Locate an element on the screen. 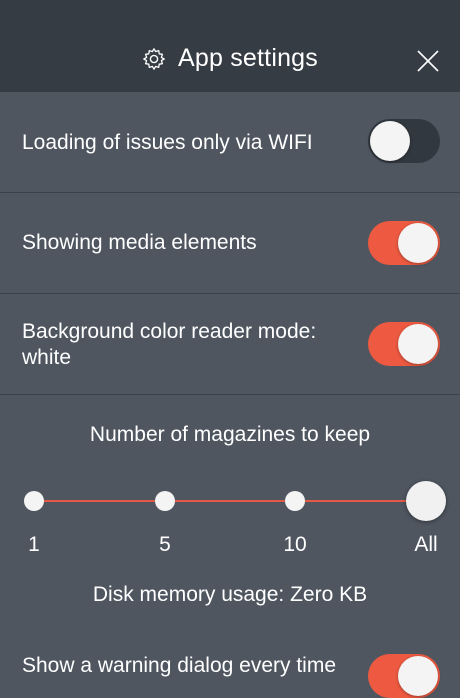 Image resolution: width=460 pixels, height=698 pixels. slider-label-5: 5 is located at coordinates (165, 544).